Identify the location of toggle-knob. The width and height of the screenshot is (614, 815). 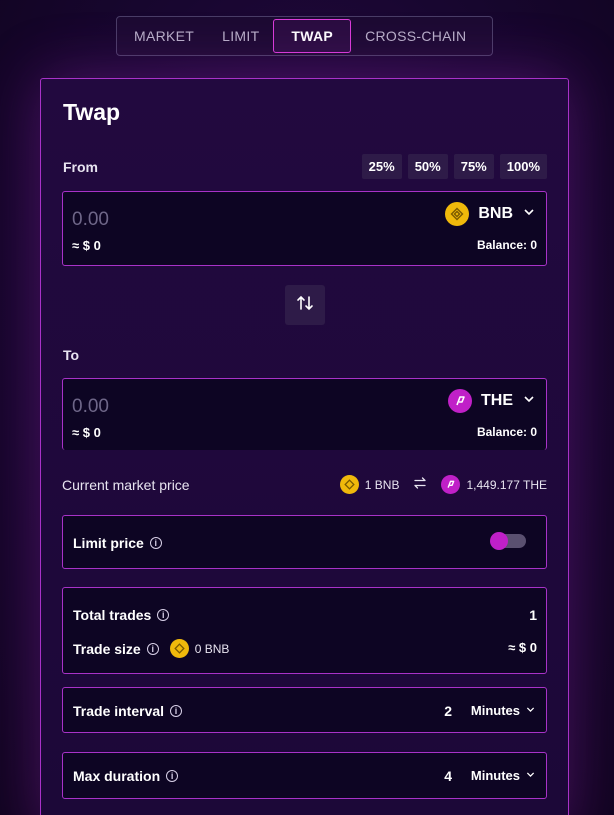
(499, 541).